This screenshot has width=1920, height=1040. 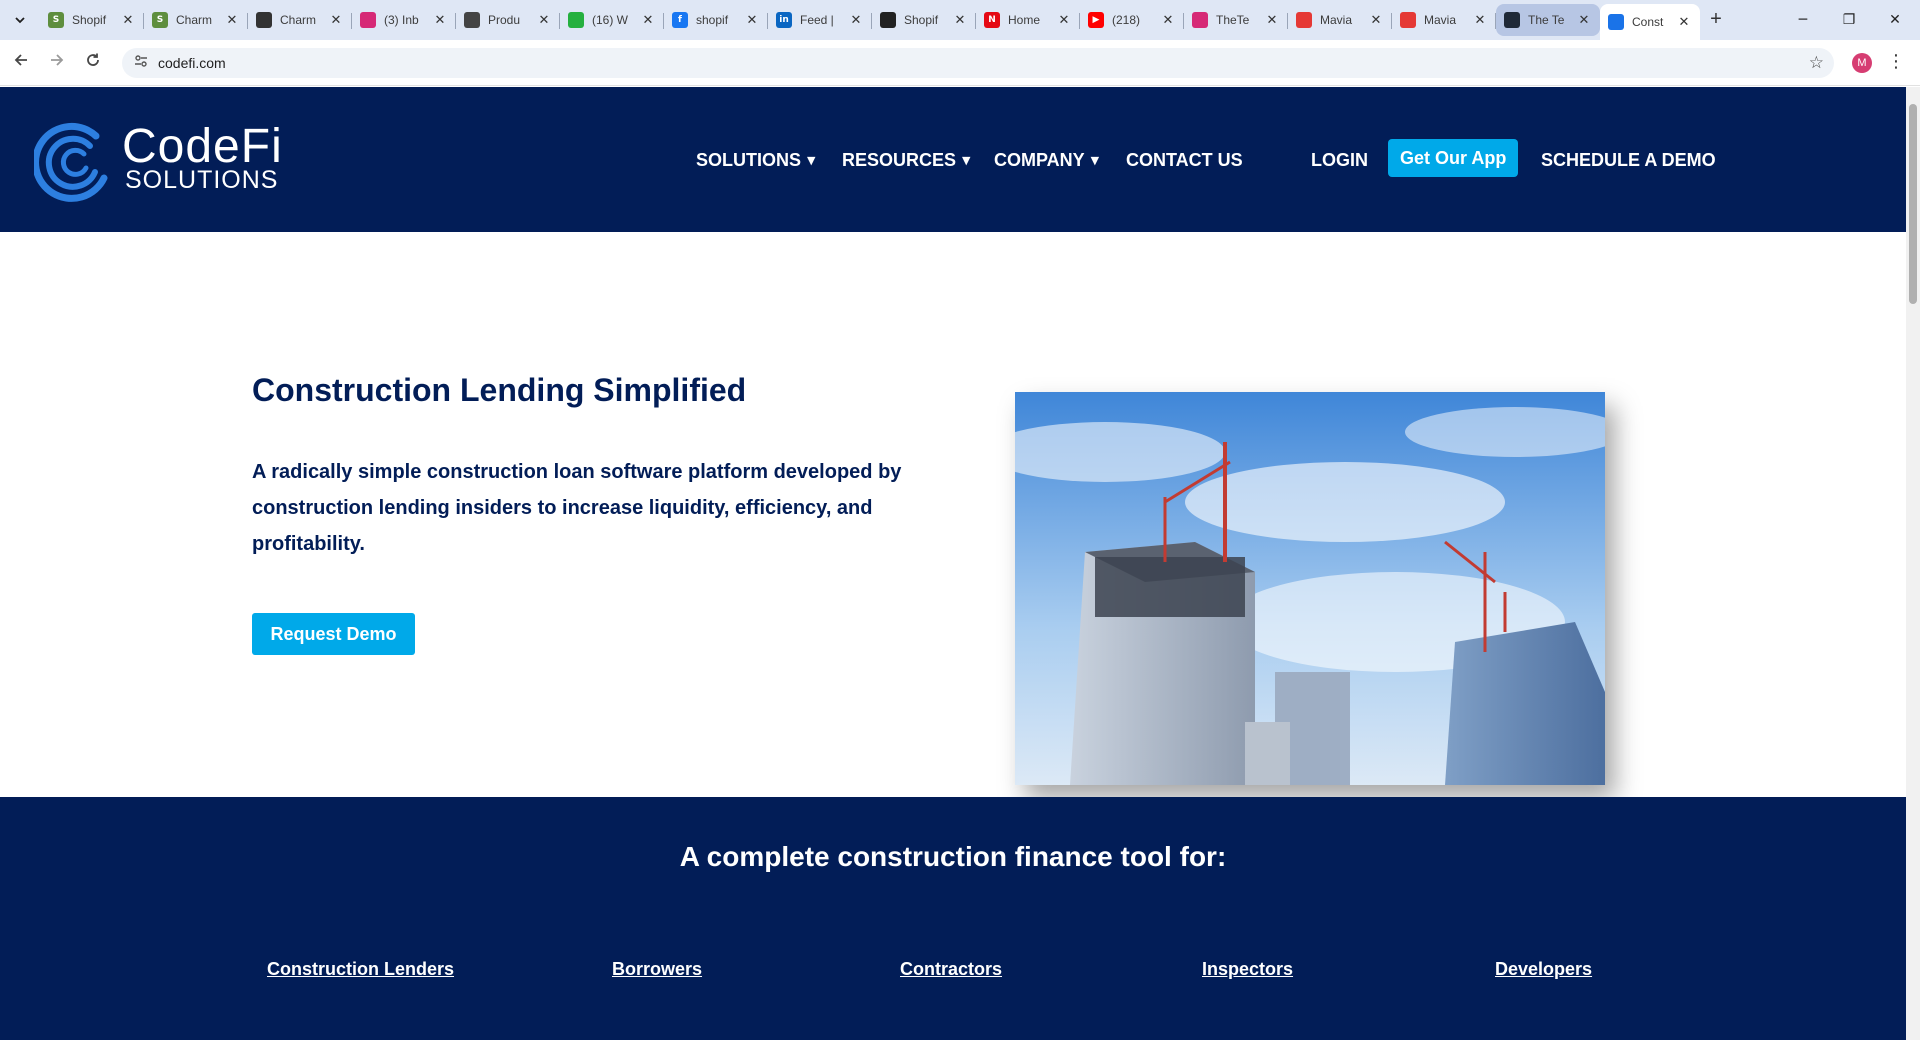 I want to click on browser-tab: S Charm ✕, so click(x=196, y=20).